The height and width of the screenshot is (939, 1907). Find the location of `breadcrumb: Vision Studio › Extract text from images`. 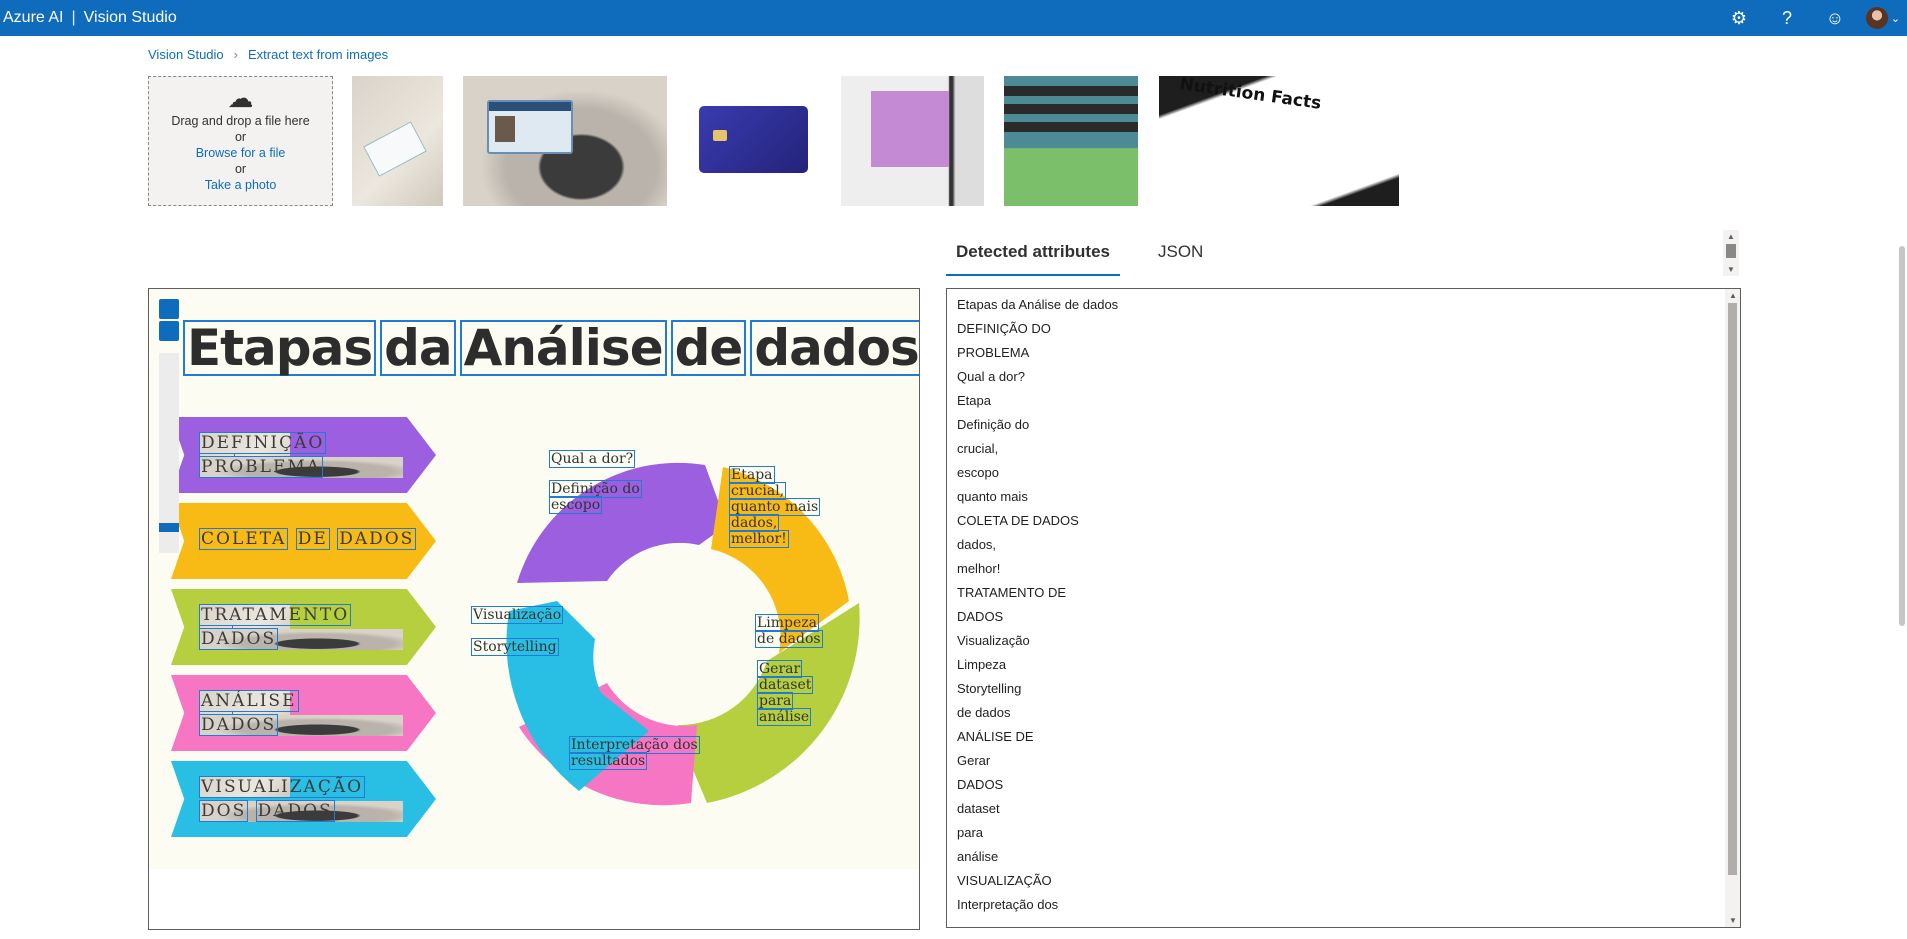

breadcrumb: Vision Studio › Extract text from images is located at coordinates (268, 54).